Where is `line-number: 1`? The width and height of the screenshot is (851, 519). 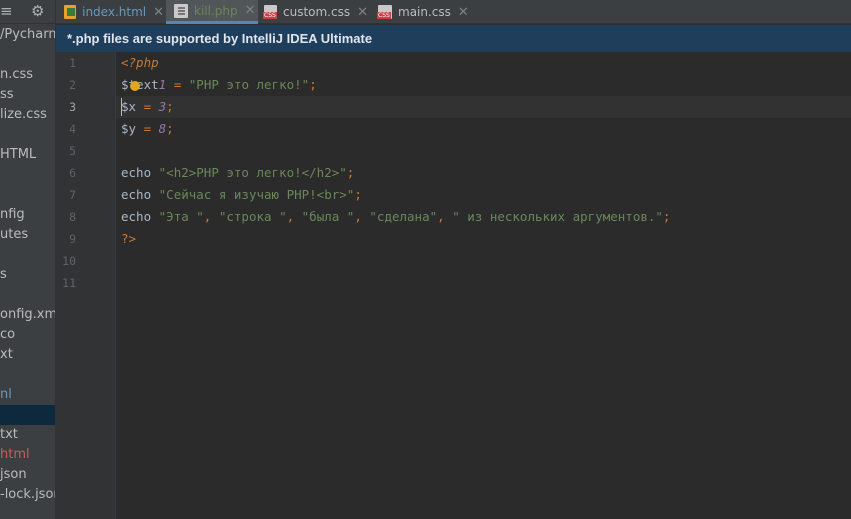 line-number: 1 is located at coordinates (72, 63).